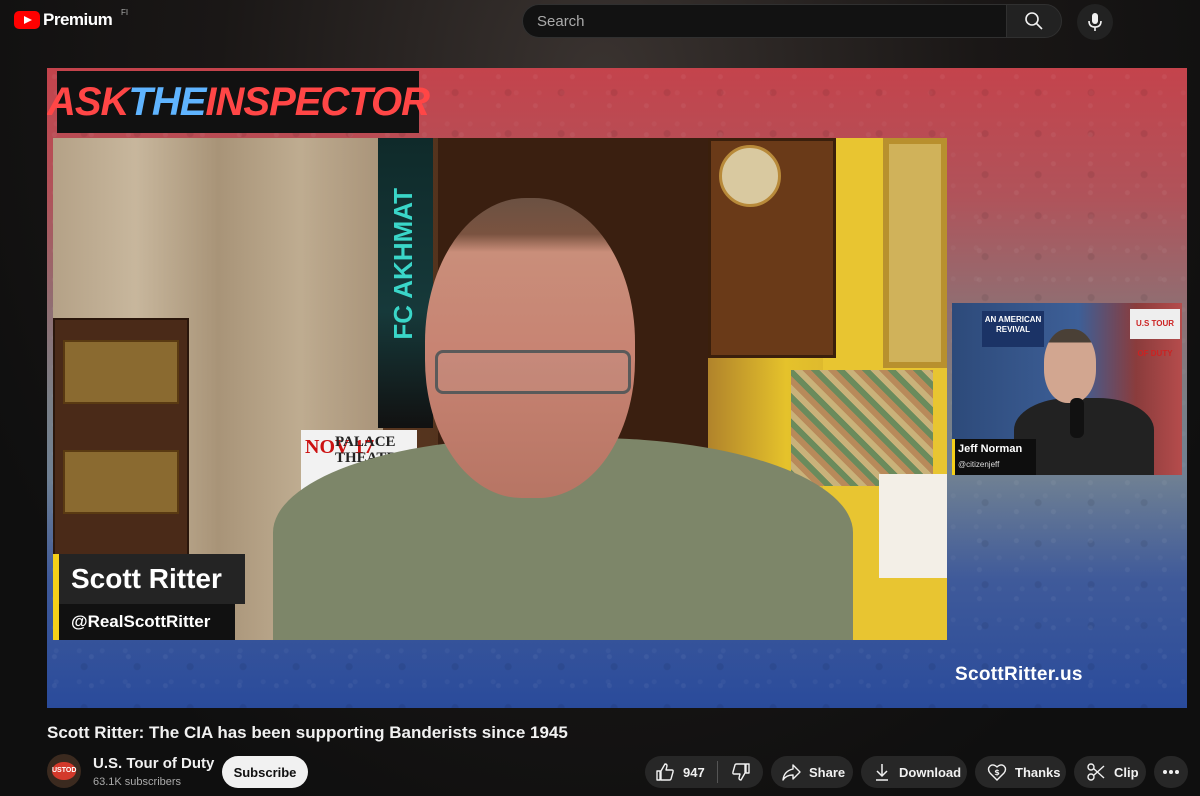  Describe the element at coordinates (1013, 329) in the screenshot. I see `american-revival-sign: AN AMERICAN REVIVAL` at that location.